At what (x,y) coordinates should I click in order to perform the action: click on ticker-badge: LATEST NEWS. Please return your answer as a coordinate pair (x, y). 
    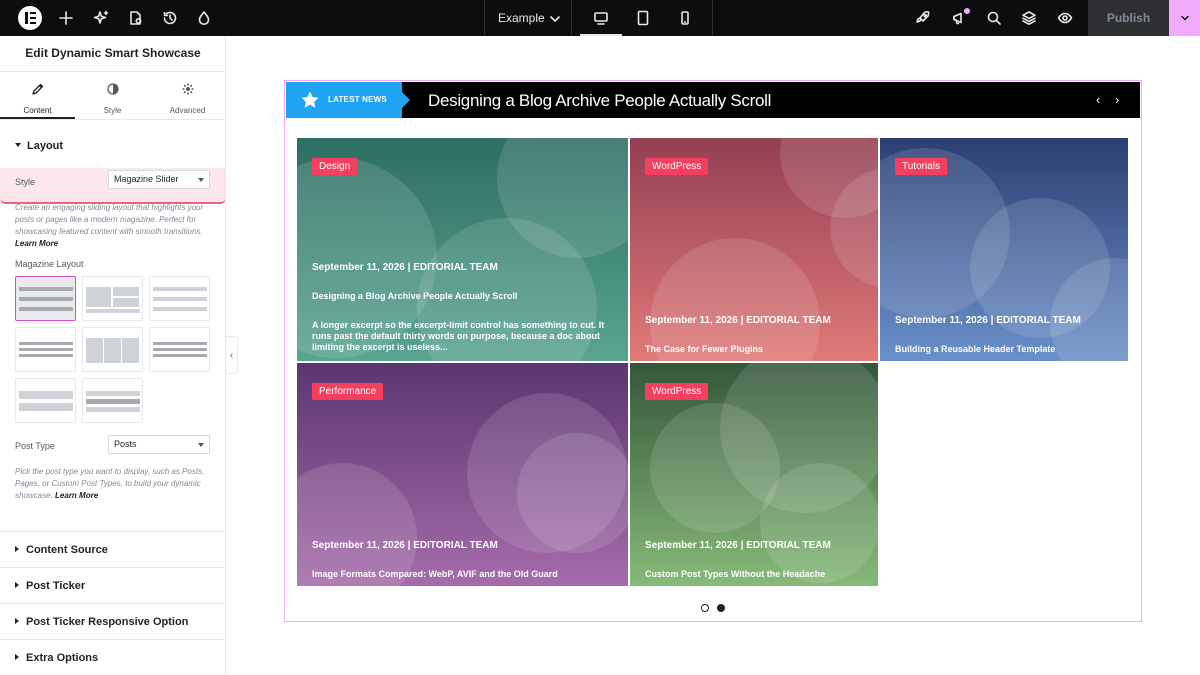
    Looking at the image, I should click on (348, 100).